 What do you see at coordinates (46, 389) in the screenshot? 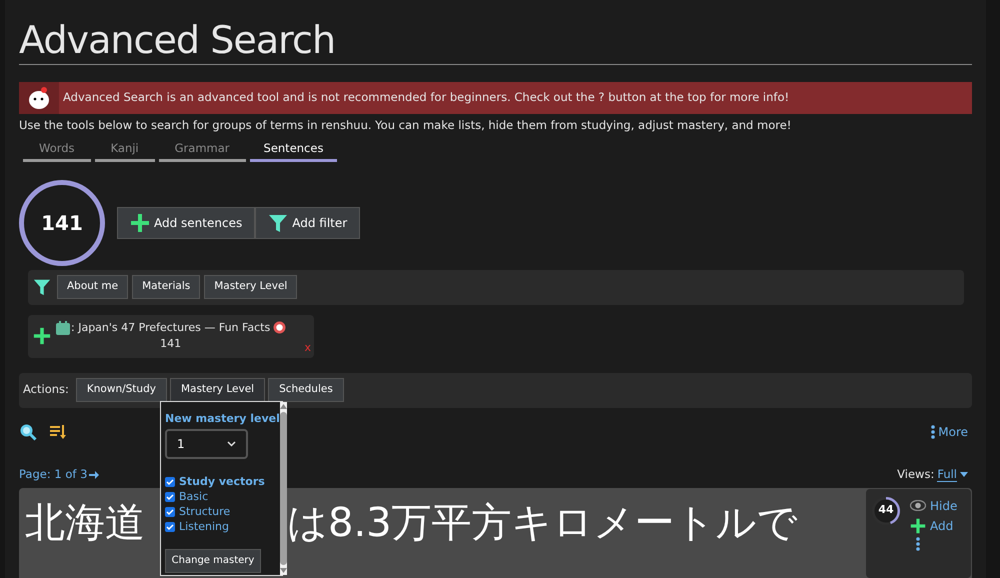
I see `actions-label: Actions:` at bounding box center [46, 389].